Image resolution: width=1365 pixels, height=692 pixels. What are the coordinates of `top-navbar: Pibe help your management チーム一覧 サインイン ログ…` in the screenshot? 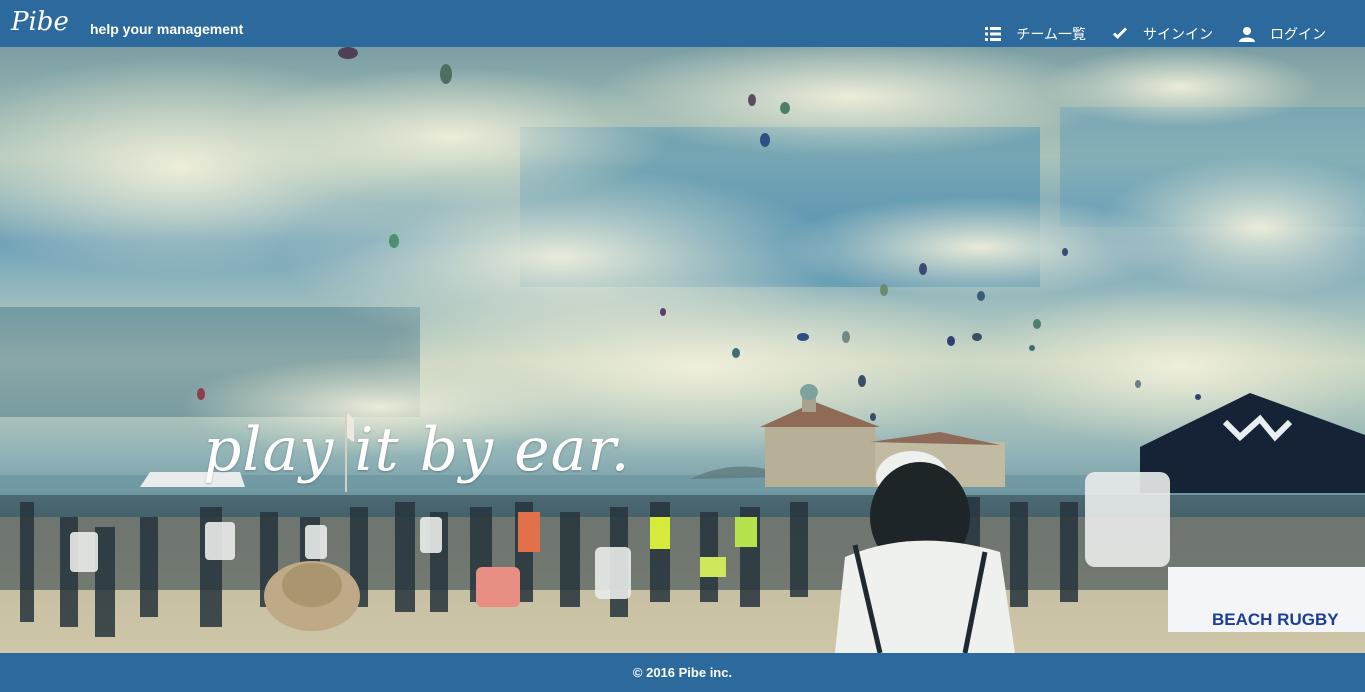 It's located at (682, 23).